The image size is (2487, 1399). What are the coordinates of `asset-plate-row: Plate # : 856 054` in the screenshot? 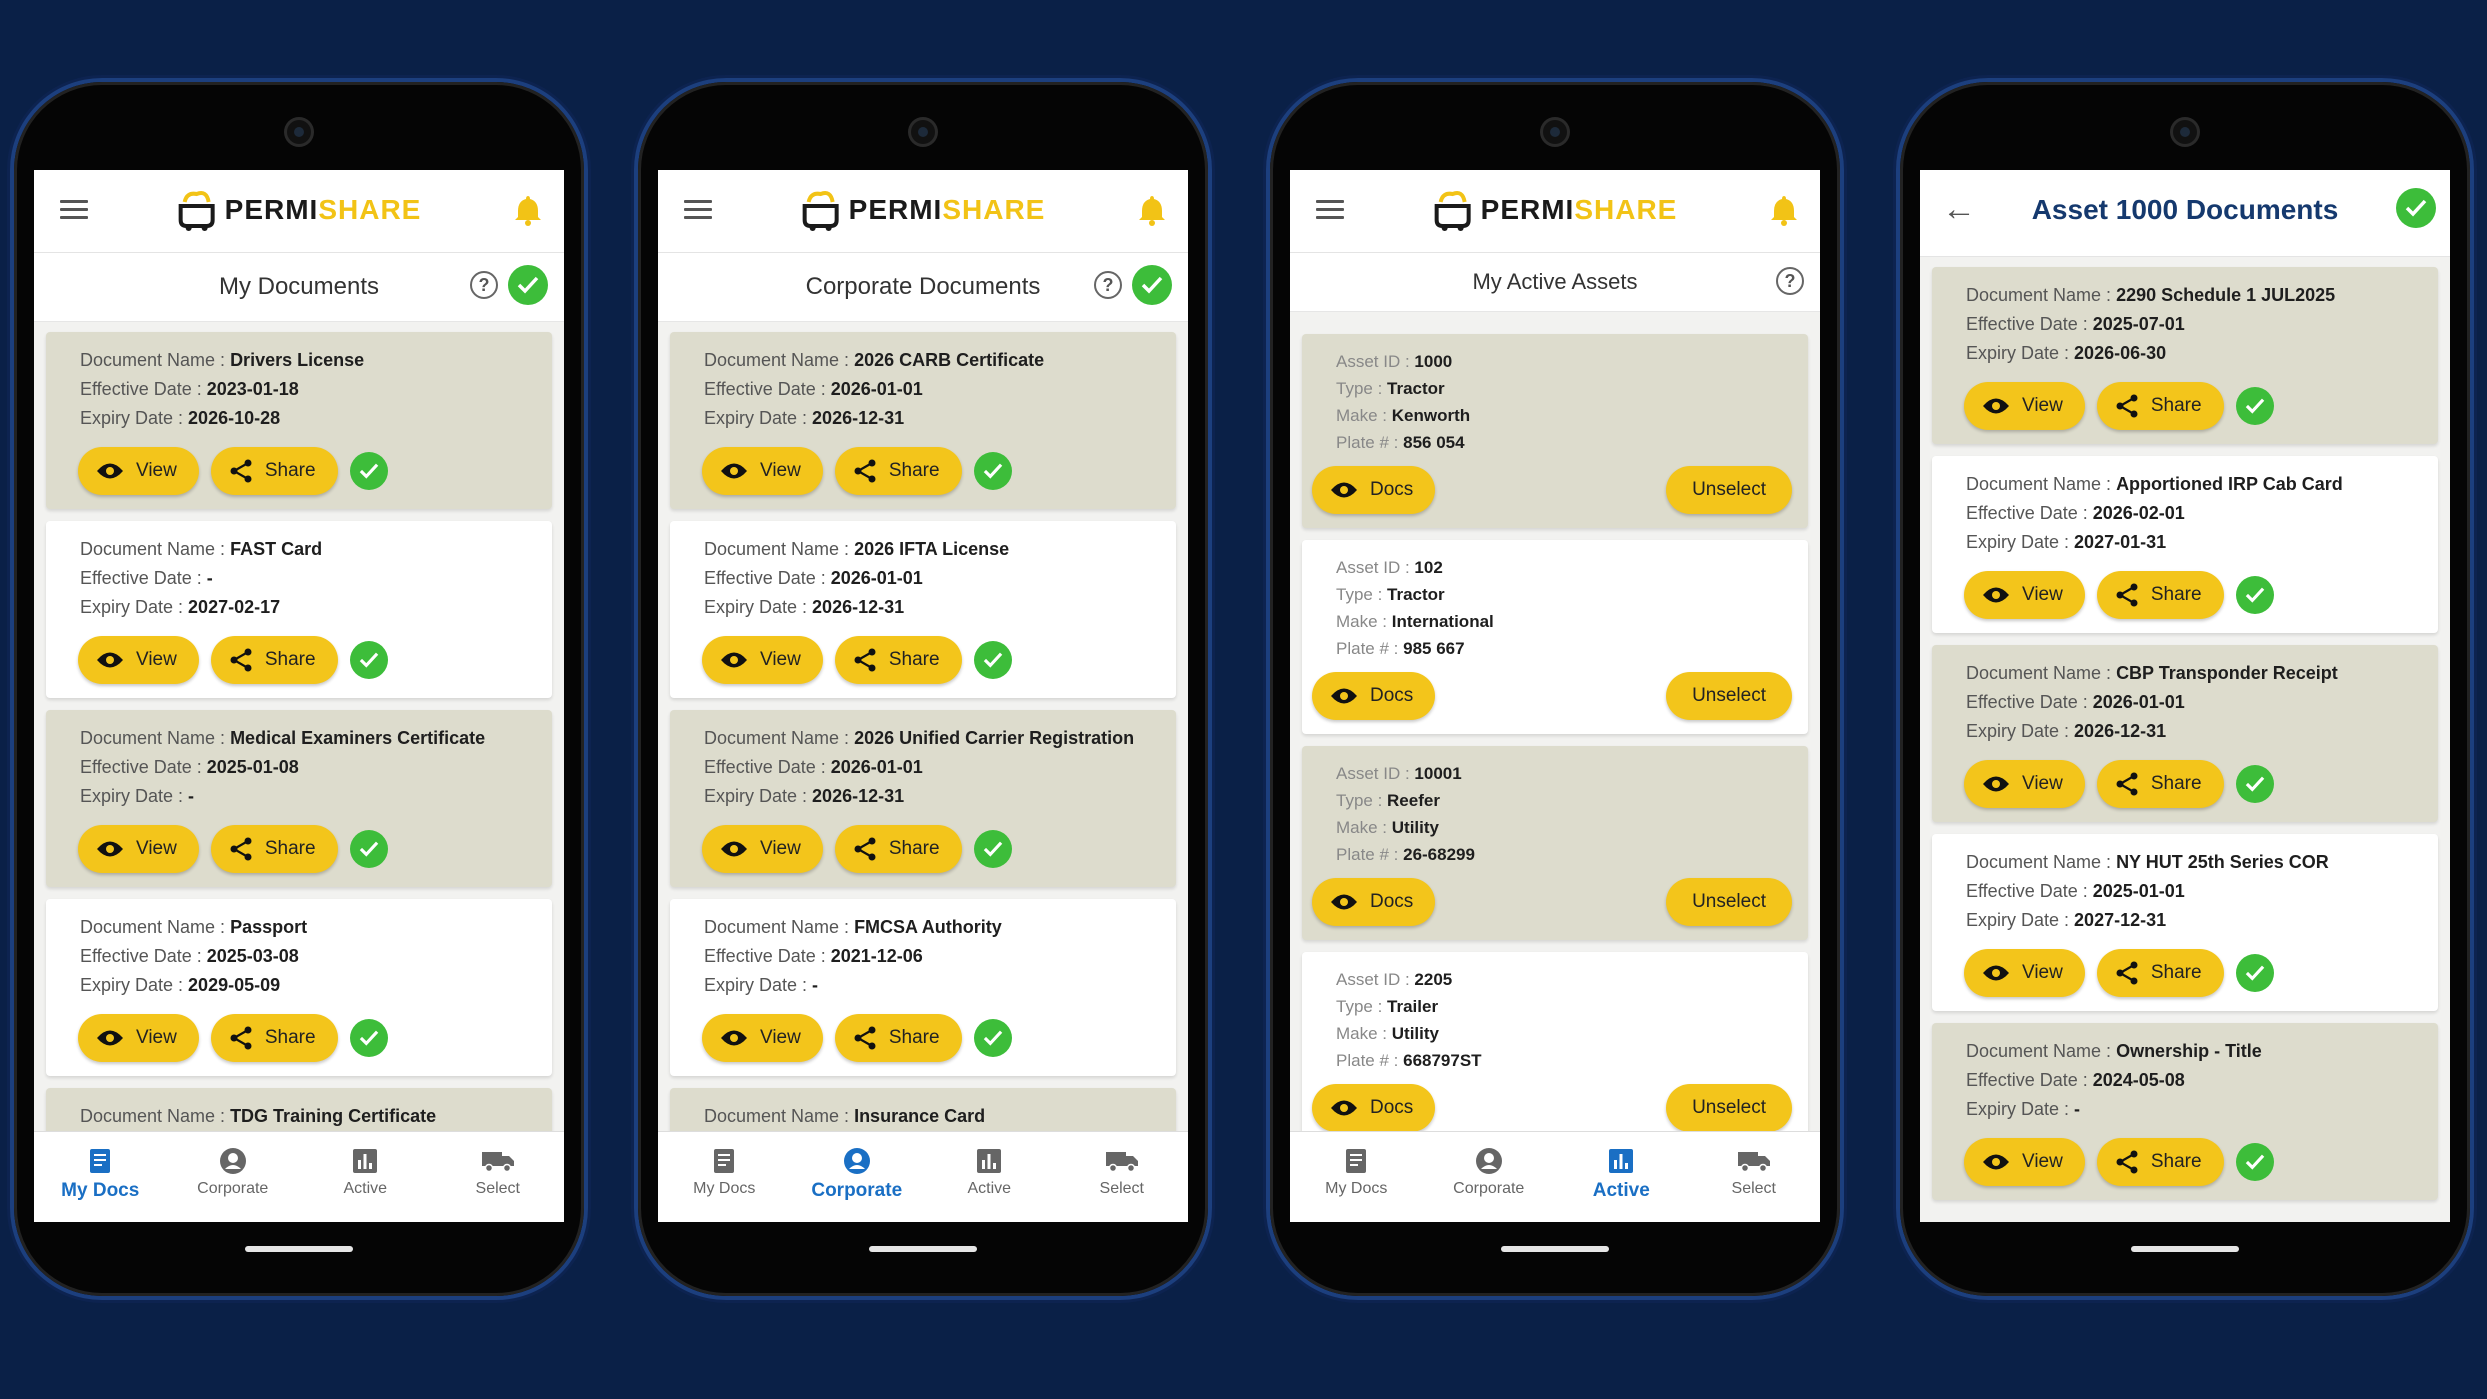 It's located at (1400, 442).